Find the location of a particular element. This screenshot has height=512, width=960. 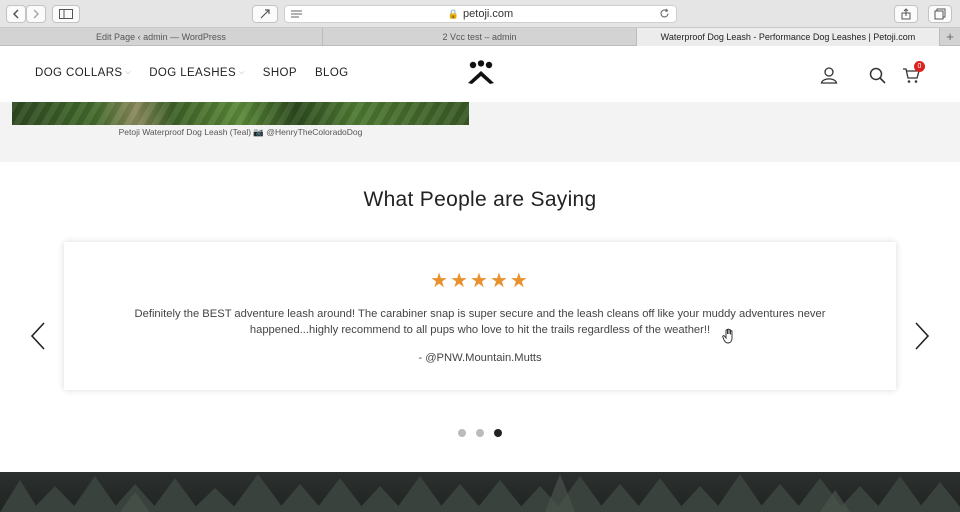

forest-banner-image is located at coordinates (480, 492).